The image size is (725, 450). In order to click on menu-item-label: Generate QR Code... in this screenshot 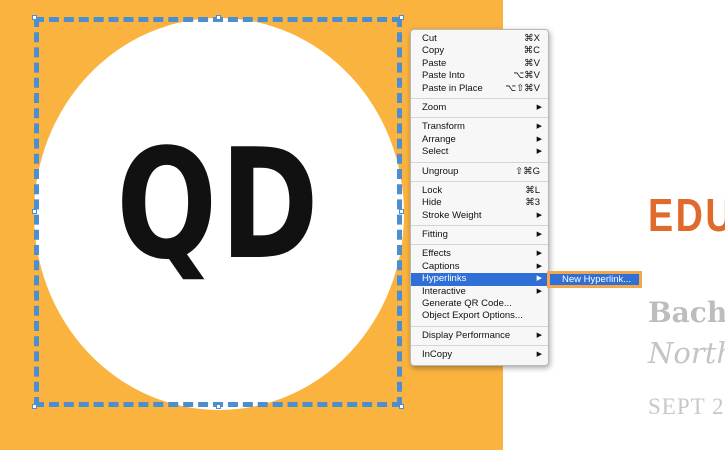, I will do `click(467, 304)`.